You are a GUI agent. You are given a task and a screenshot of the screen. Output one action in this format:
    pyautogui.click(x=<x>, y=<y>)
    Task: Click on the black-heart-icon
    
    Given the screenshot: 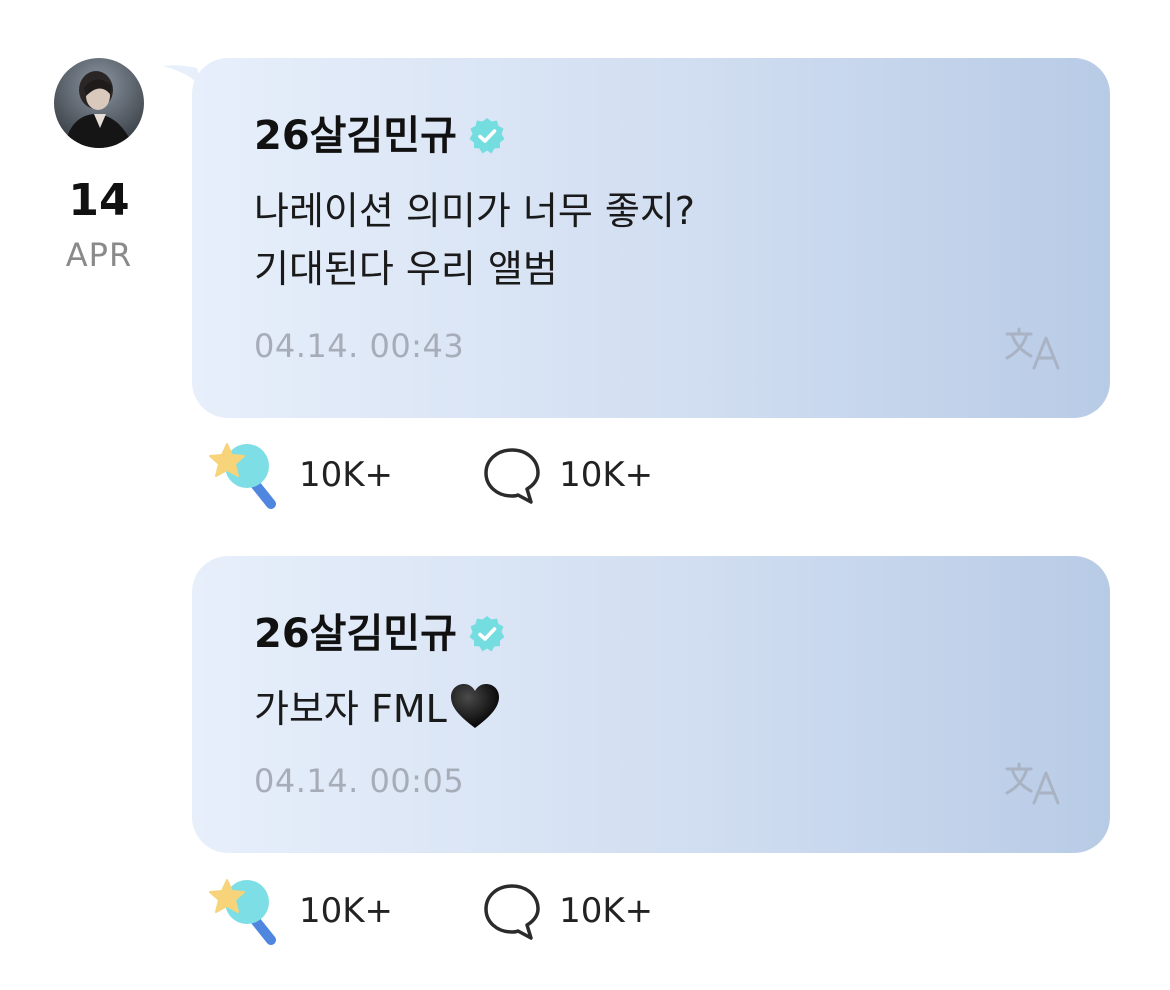 What is the action you would take?
    pyautogui.click(x=474, y=706)
    